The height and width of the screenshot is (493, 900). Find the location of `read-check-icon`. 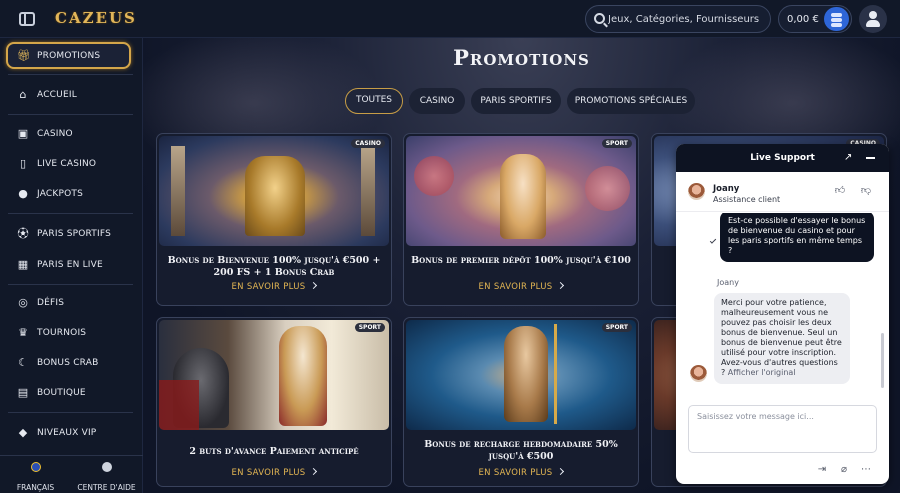

read-check-icon is located at coordinates (713, 240).